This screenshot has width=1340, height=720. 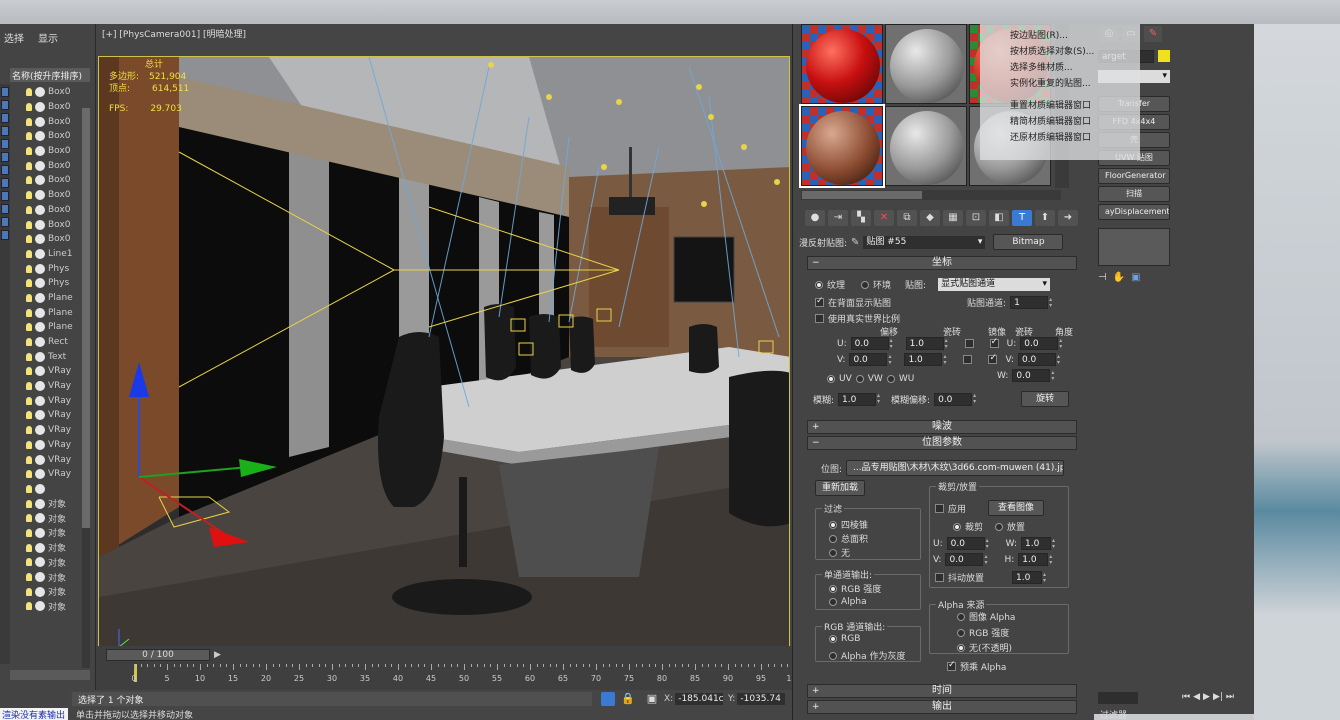 I want to click on object-color-swatch, so click(x=1164, y=56).